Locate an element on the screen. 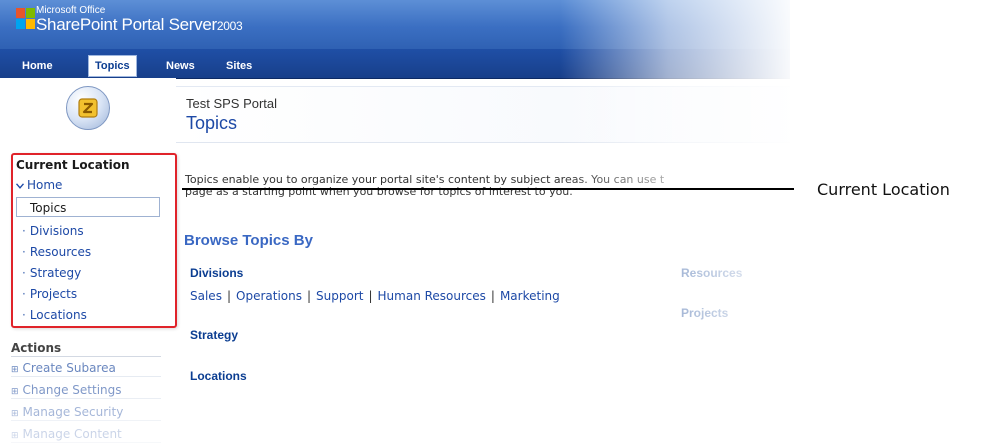  category-divisions-link: Divisions is located at coordinates (216, 273).